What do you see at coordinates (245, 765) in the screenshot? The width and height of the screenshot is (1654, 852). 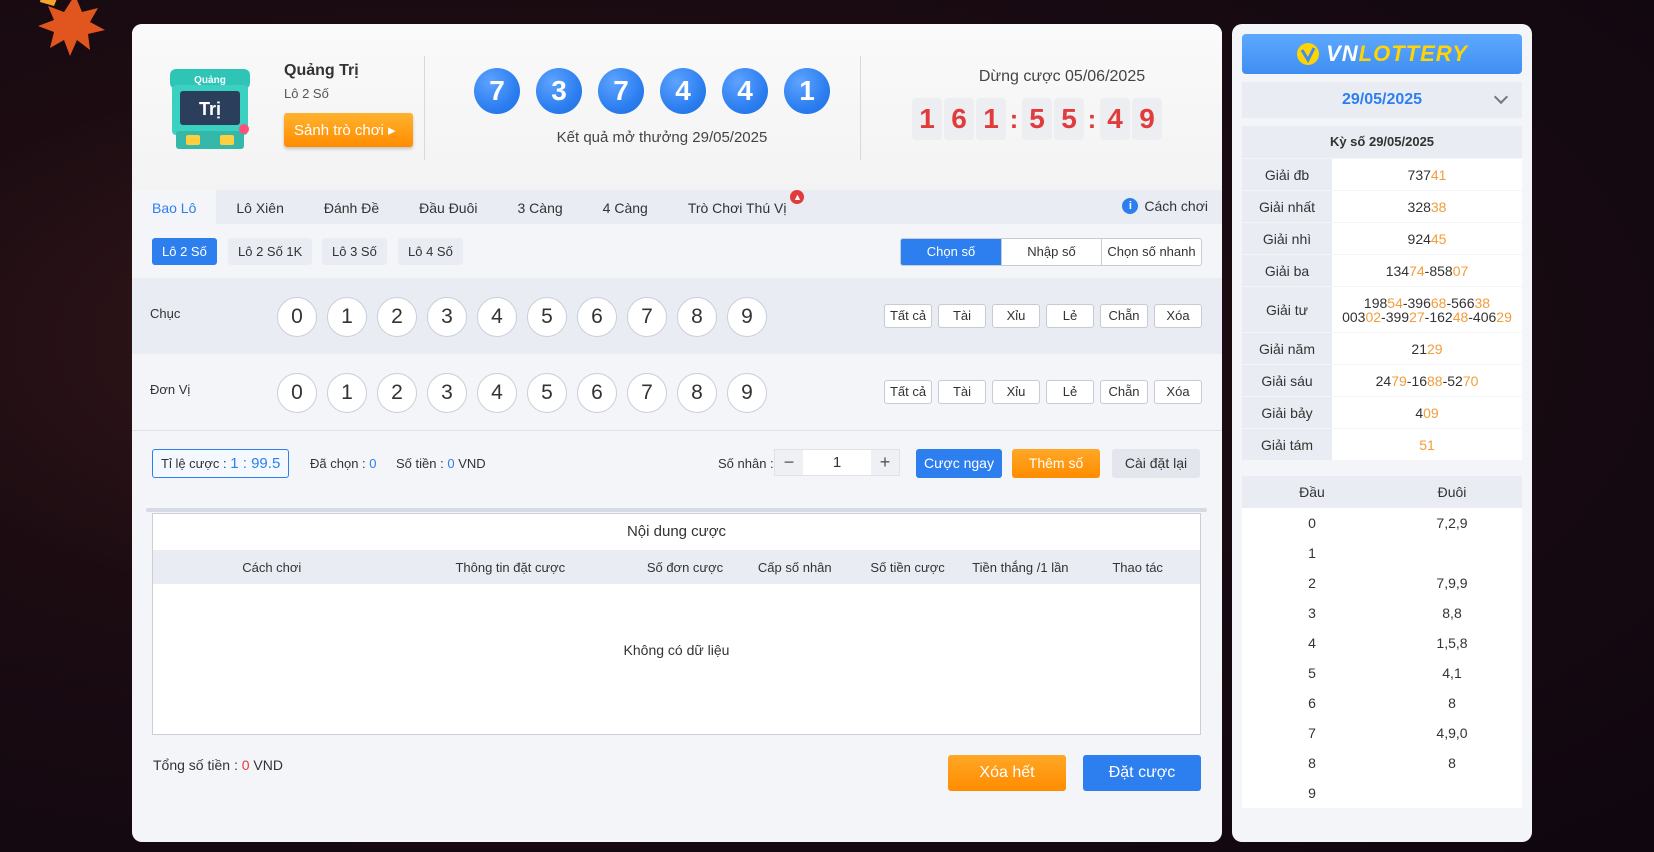 I see `total-value: 0` at bounding box center [245, 765].